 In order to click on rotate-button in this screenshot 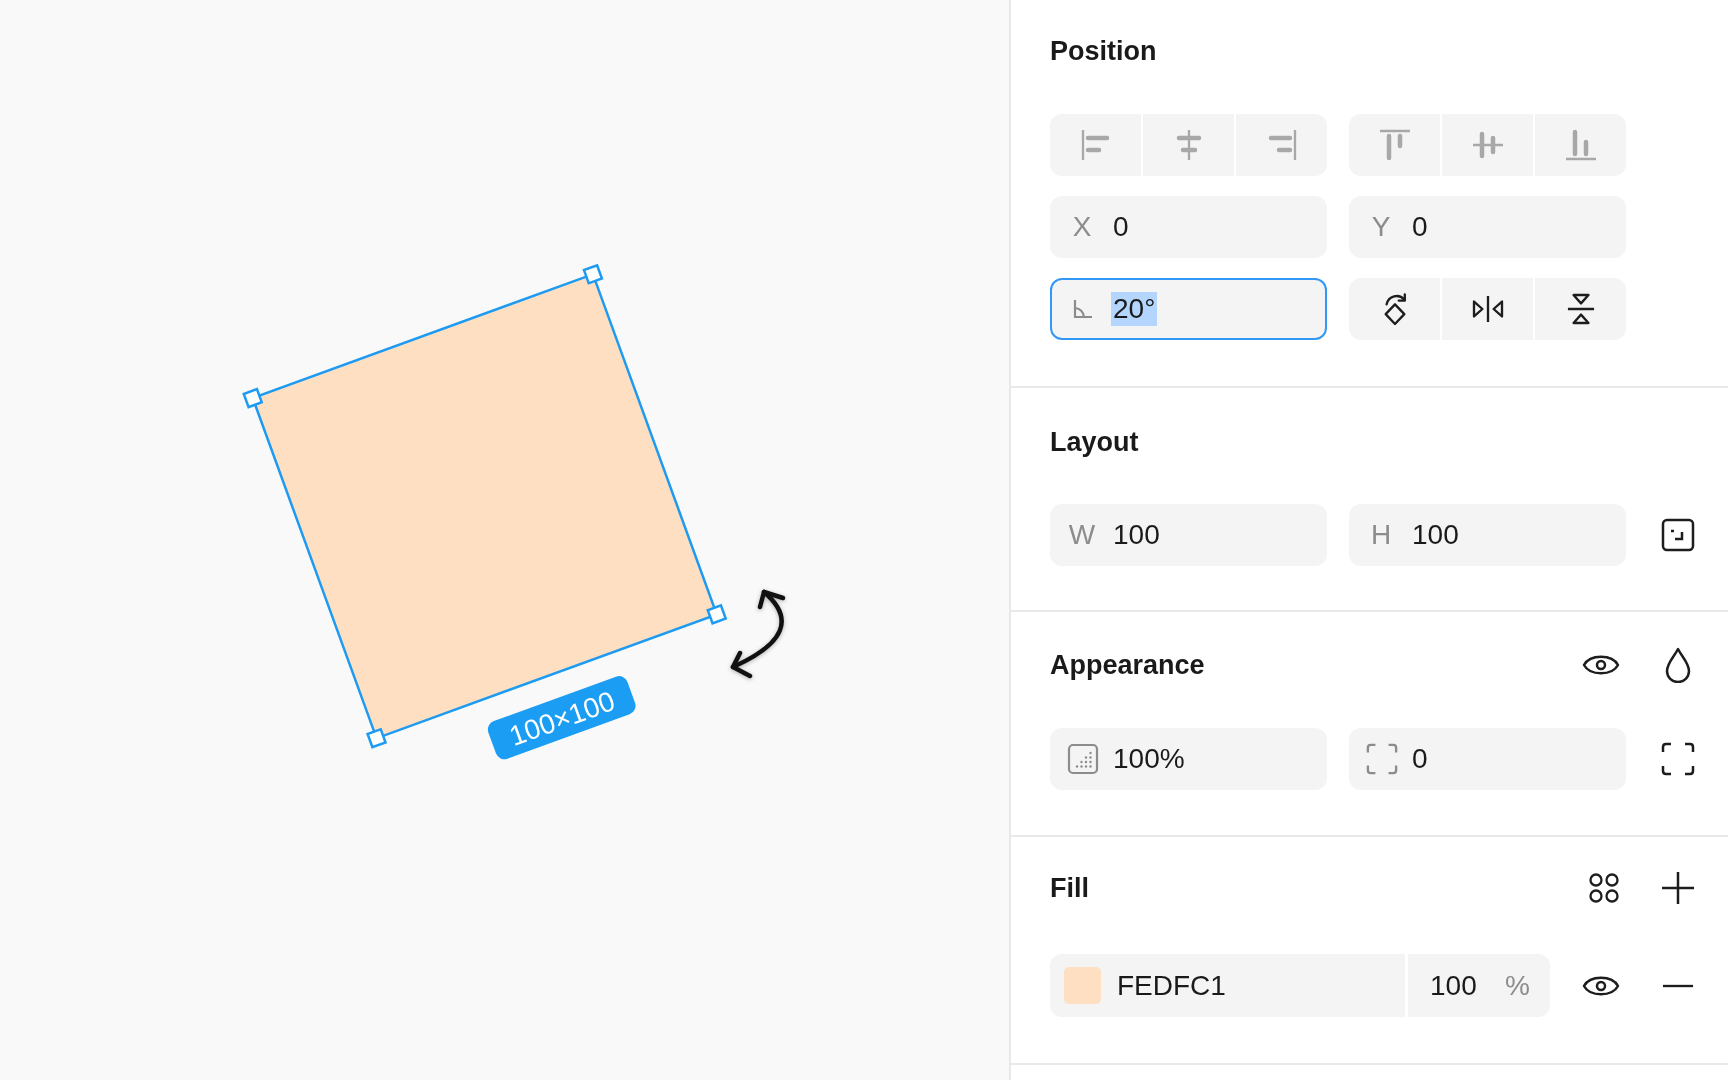, I will do `click(1394, 309)`.